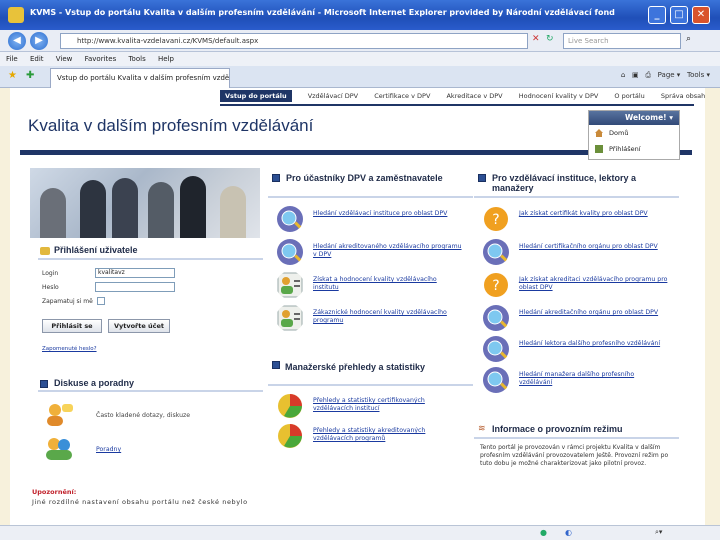  I want to click on close-button: ✕, so click(701, 15).